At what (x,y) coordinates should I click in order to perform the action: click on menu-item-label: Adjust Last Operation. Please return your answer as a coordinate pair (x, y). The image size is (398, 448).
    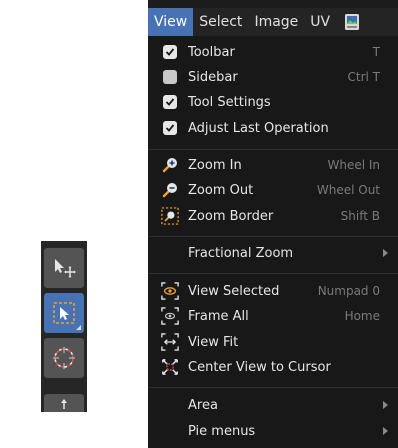
    Looking at the image, I should click on (258, 128).